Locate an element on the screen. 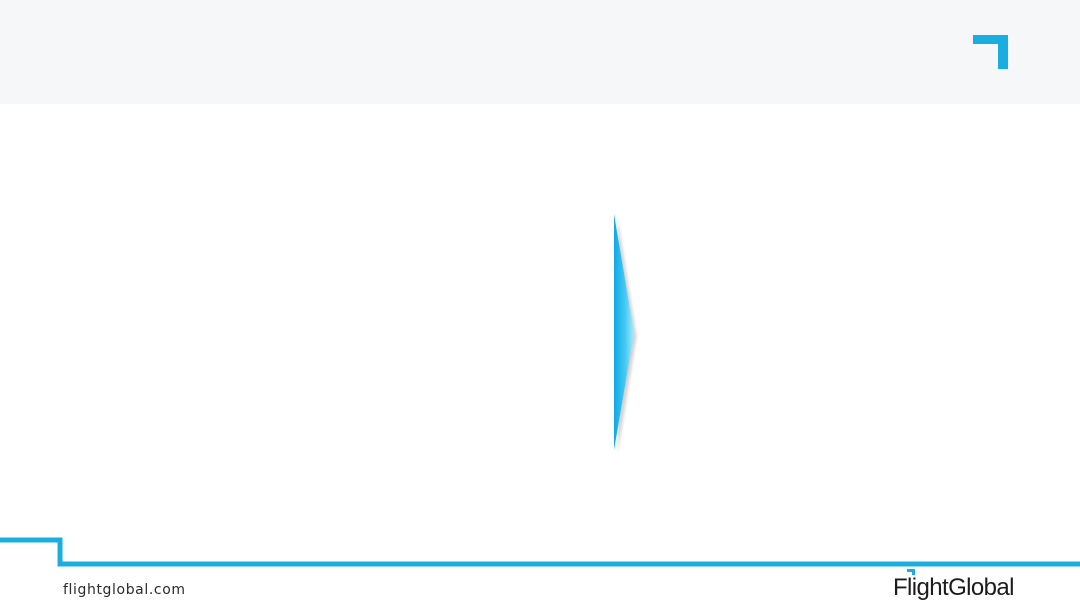 Image resolution: width=1080 pixels, height=608 pixels. corner-bracket-icon is located at coordinates (990, 52).